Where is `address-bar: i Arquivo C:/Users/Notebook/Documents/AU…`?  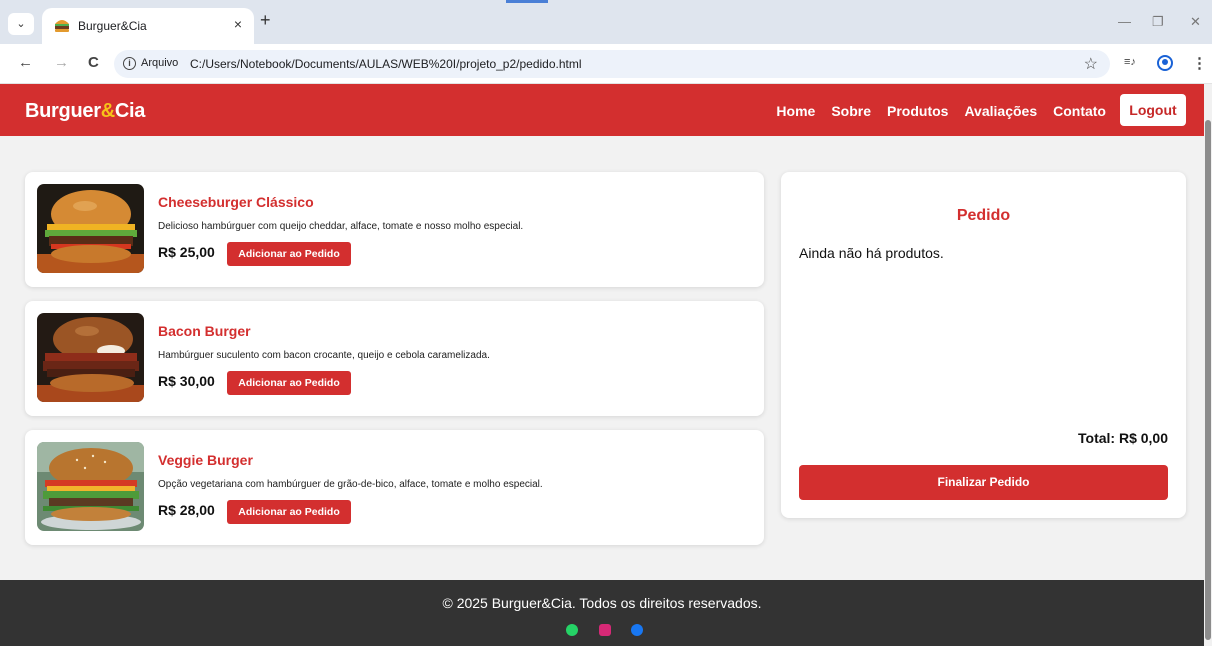 address-bar: i Arquivo C:/Users/Notebook/Documents/AU… is located at coordinates (612, 64).